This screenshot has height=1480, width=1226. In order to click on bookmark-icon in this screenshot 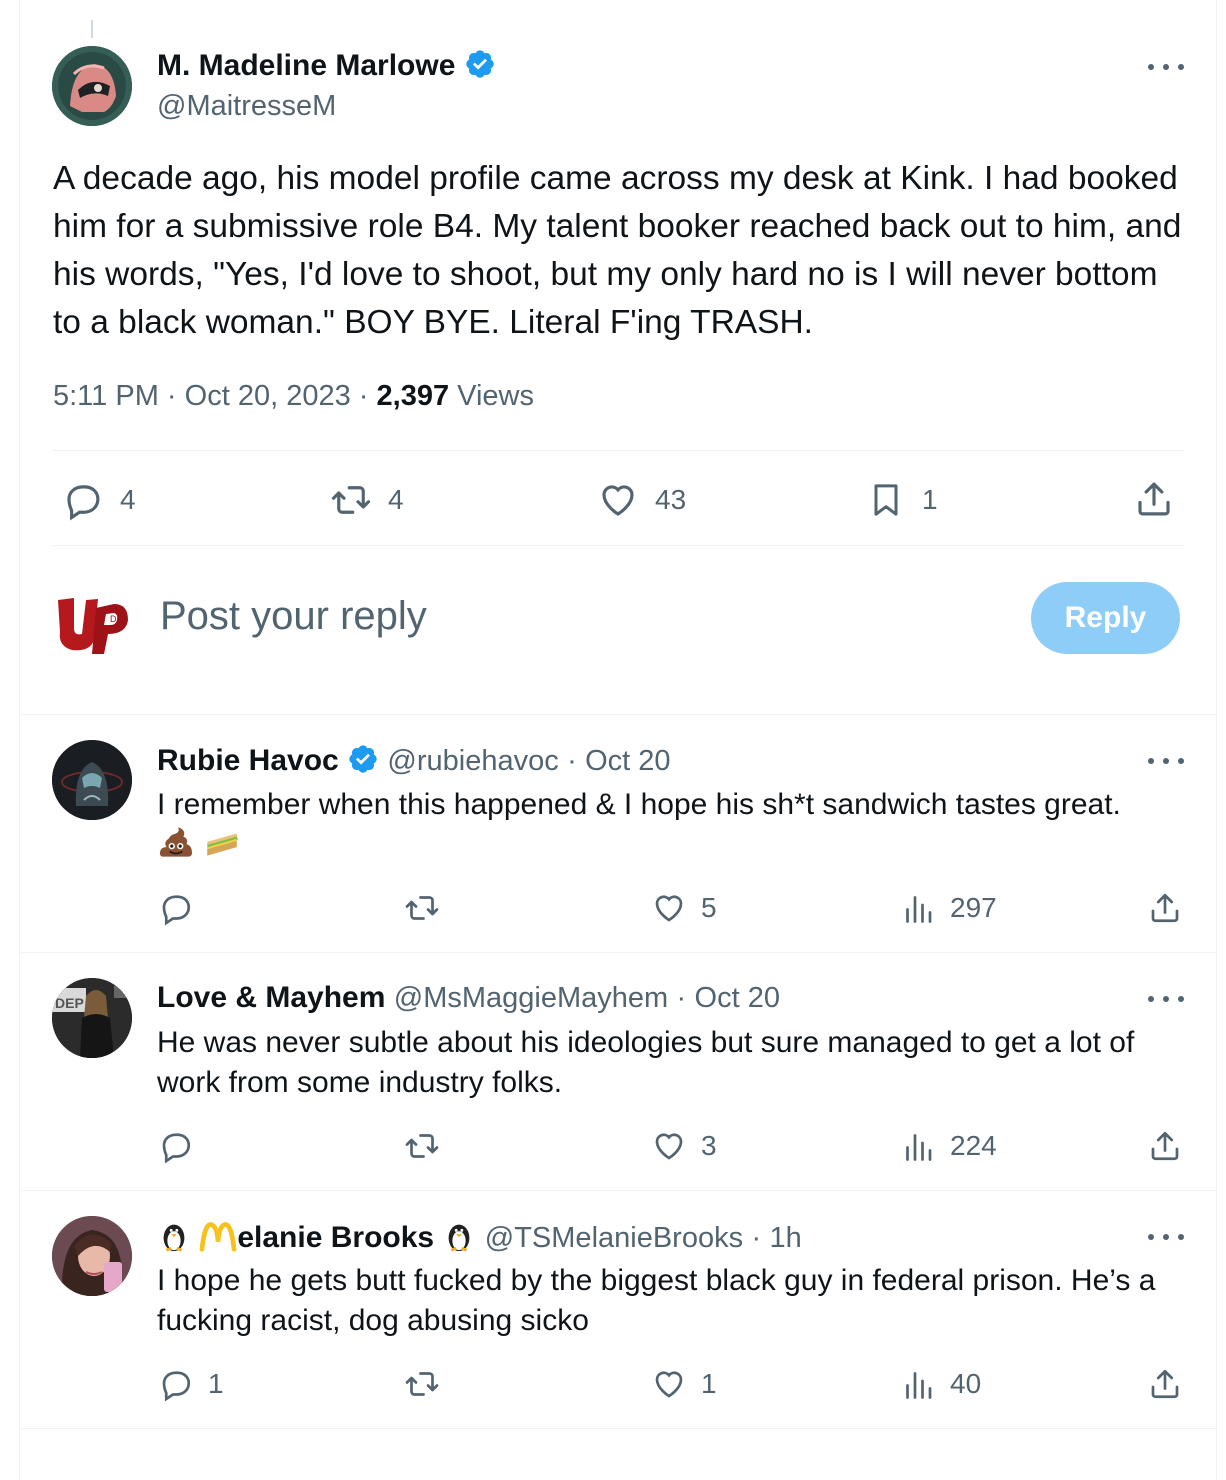, I will do `click(886, 500)`.